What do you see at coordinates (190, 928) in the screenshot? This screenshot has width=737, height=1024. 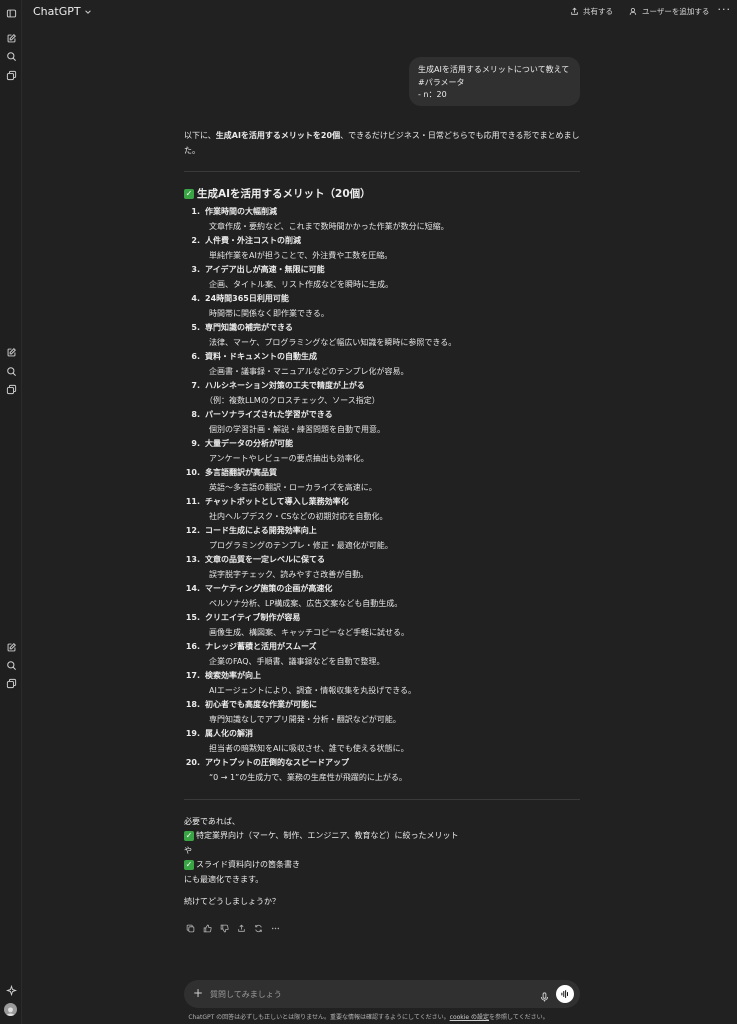 I see `copy-icon` at bounding box center [190, 928].